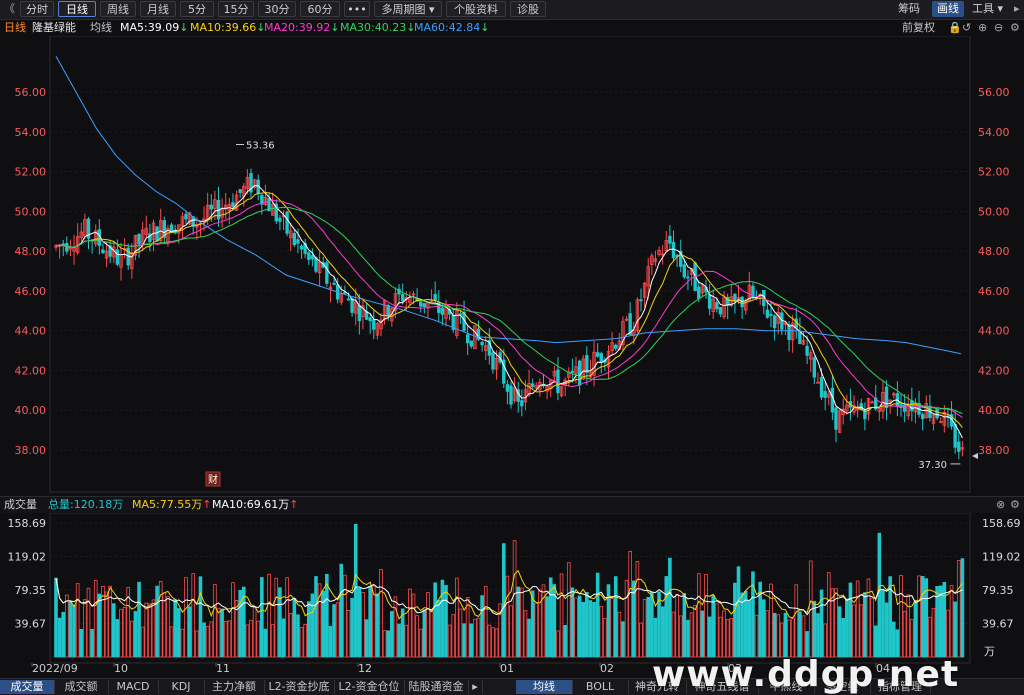 This screenshot has width=1024, height=695. What do you see at coordinates (1017, 9) in the screenshot?
I see `close-panel-icon: ▸` at bounding box center [1017, 9].